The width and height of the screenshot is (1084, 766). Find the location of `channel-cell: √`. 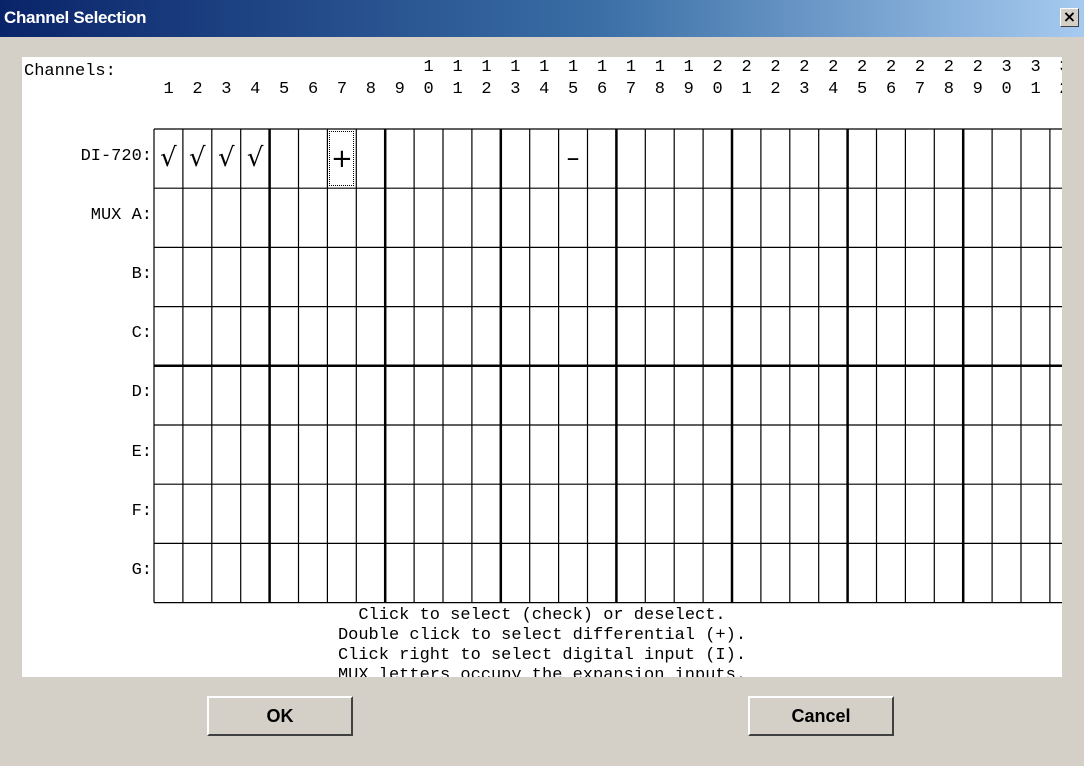

channel-cell: √ is located at coordinates (168, 158).